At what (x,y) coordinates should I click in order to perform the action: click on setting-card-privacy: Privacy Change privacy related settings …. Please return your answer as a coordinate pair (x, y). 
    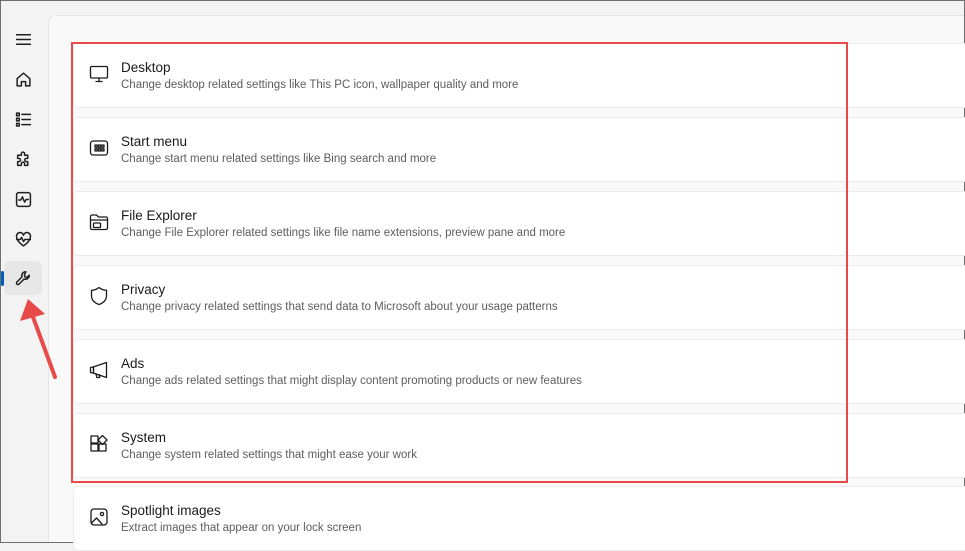
    Looking at the image, I should click on (519, 297).